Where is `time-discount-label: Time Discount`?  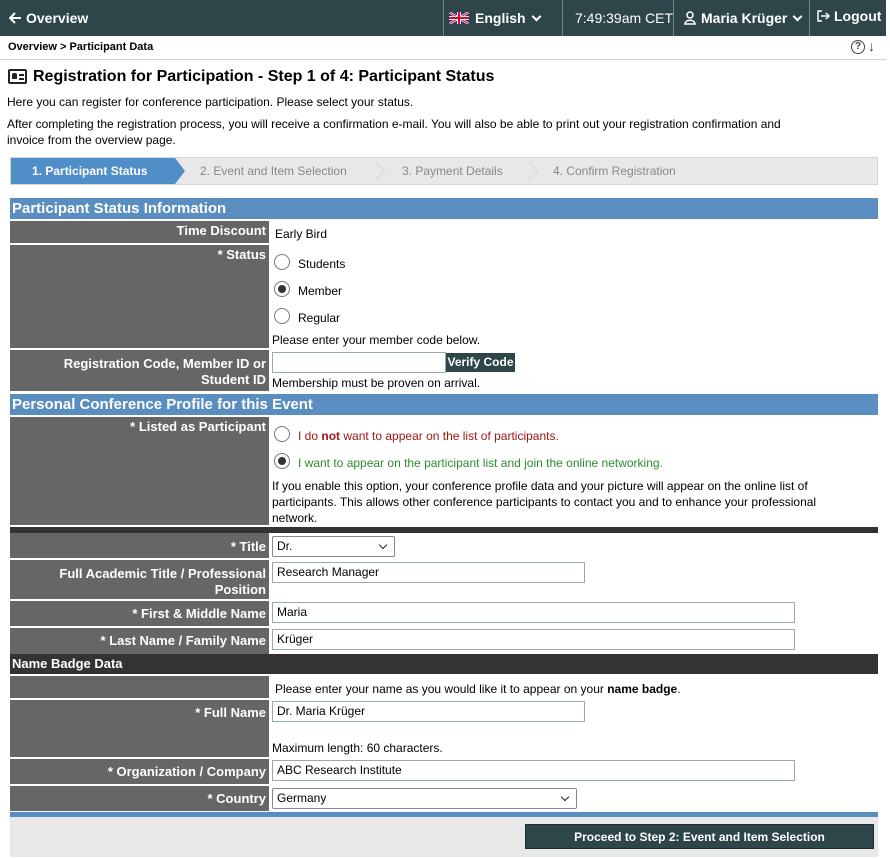 time-discount-label: Time Discount is located at coordinates (139, 232).